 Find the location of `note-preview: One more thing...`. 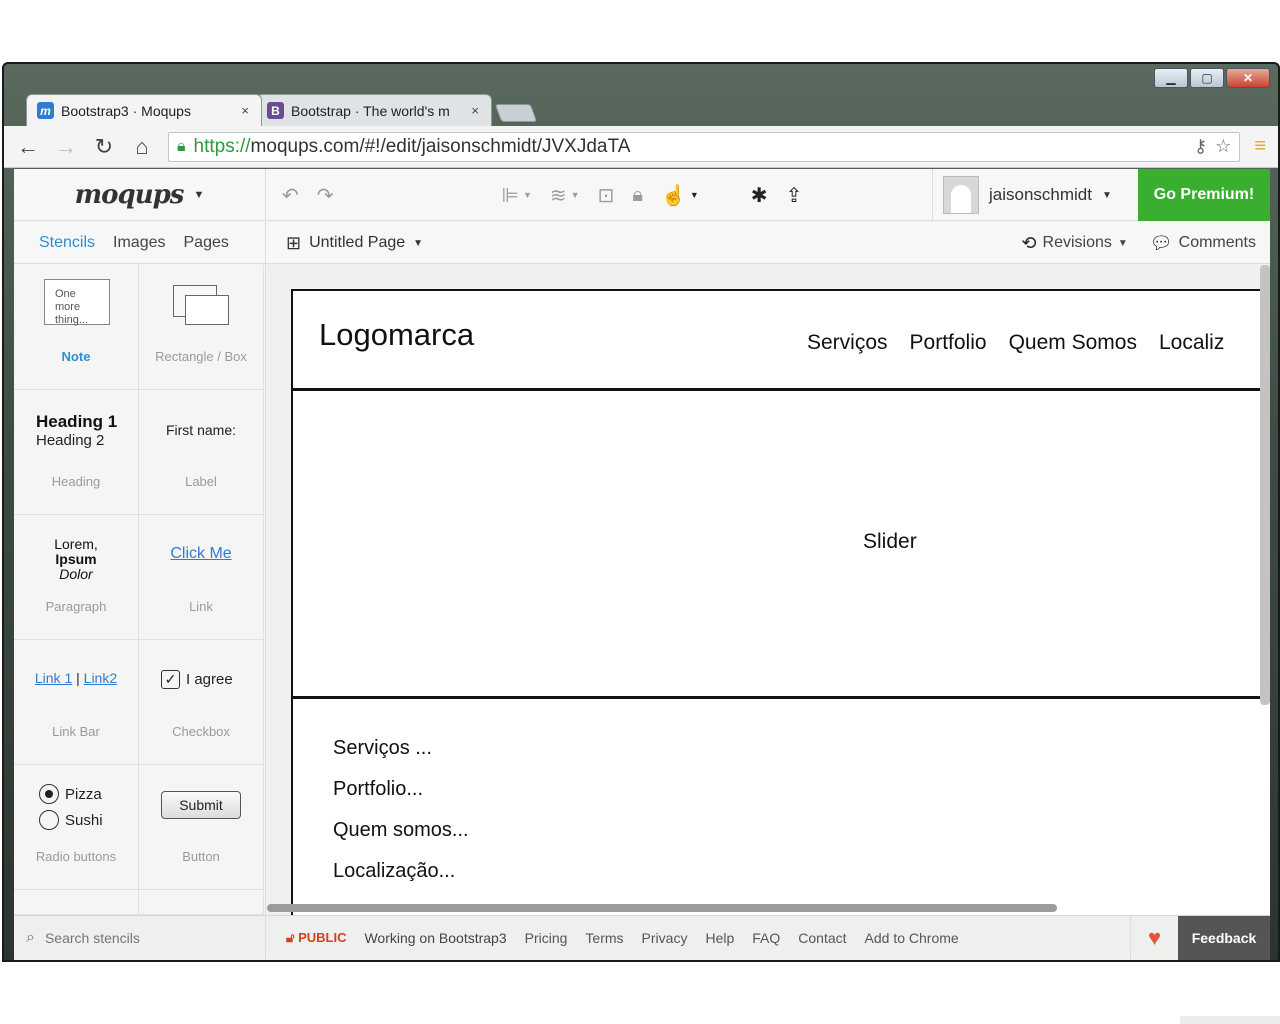

note-preview: One more thing... is located at coordinates (77, 302).